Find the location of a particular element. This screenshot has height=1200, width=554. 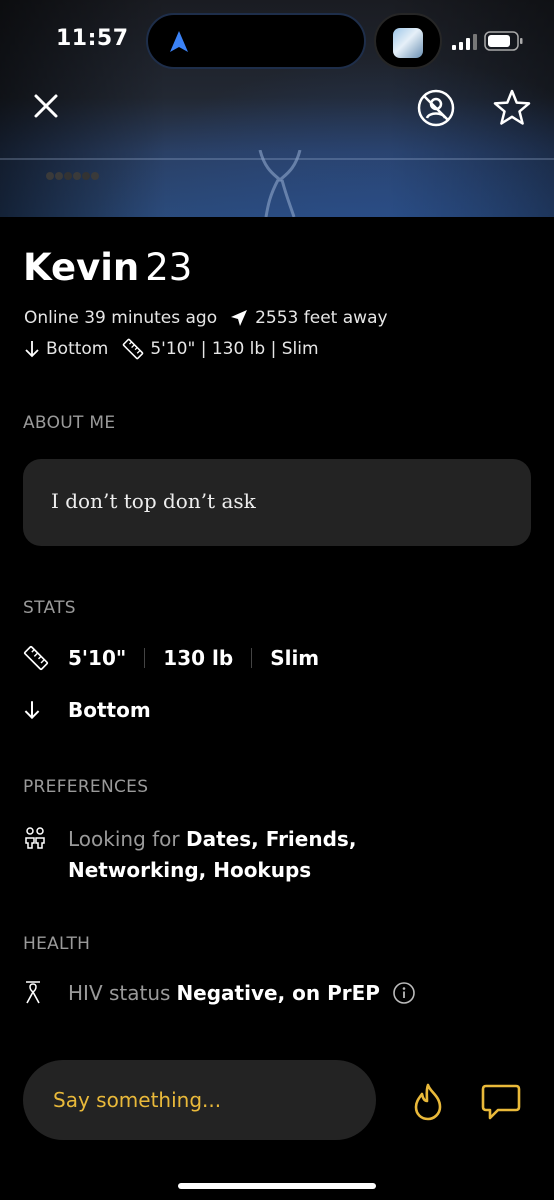

dynamic-island is located at coordinates (256, 41).